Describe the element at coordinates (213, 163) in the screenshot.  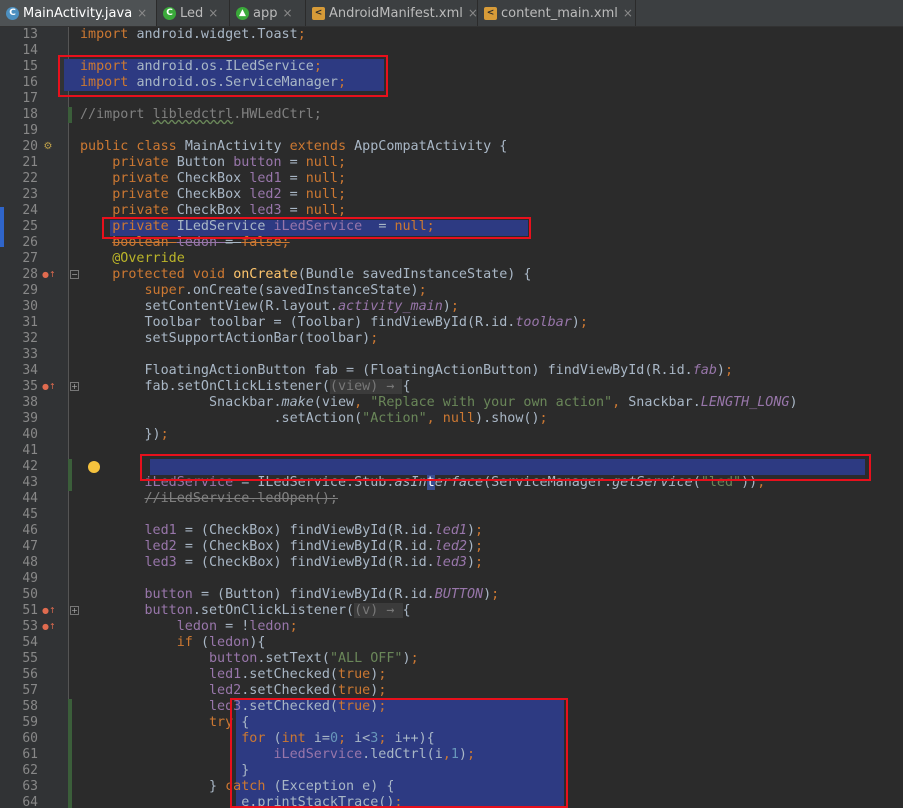
I see `code-text: private Button button = null;` at that location.